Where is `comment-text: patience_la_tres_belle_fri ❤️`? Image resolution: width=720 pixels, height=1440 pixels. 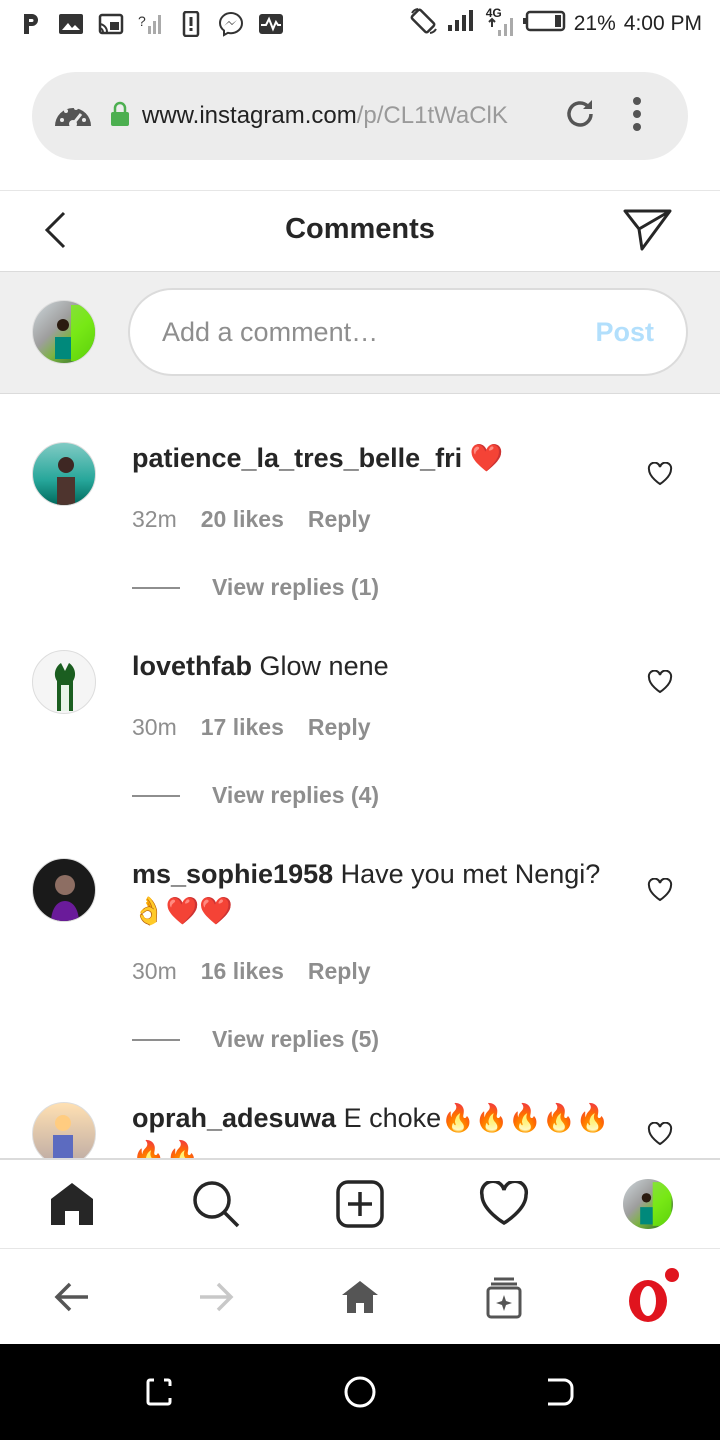 comment-text: patience_la_tres_belle_fri ❤️ is located at coordinates (377, 458).